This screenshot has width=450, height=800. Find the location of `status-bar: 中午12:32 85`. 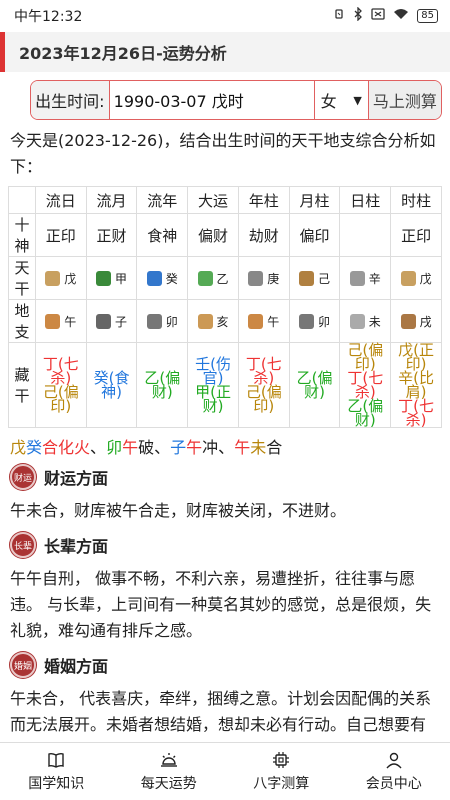

status-bar: 中午12:32 85 is located at coordinates (225, 16).